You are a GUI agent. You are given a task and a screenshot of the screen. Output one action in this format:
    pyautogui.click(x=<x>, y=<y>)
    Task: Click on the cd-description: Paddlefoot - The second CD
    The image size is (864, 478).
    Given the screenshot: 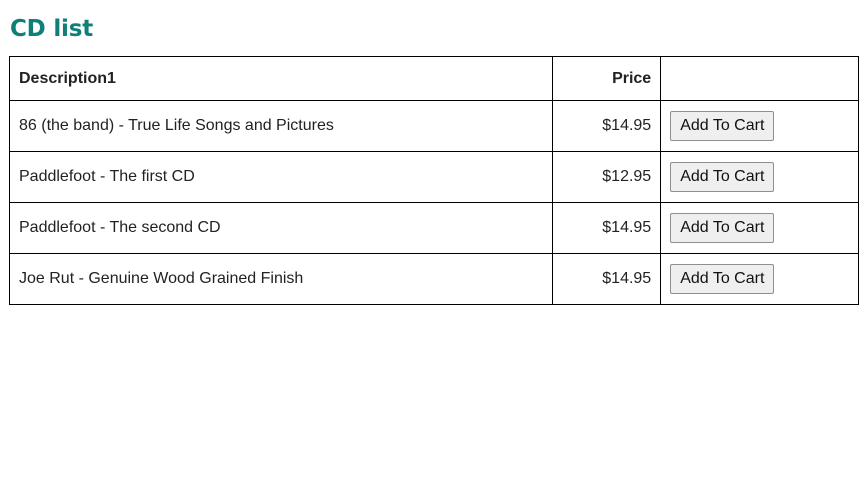 What is the action you would take?
    pyautogui.click(x=281, y=228)
    